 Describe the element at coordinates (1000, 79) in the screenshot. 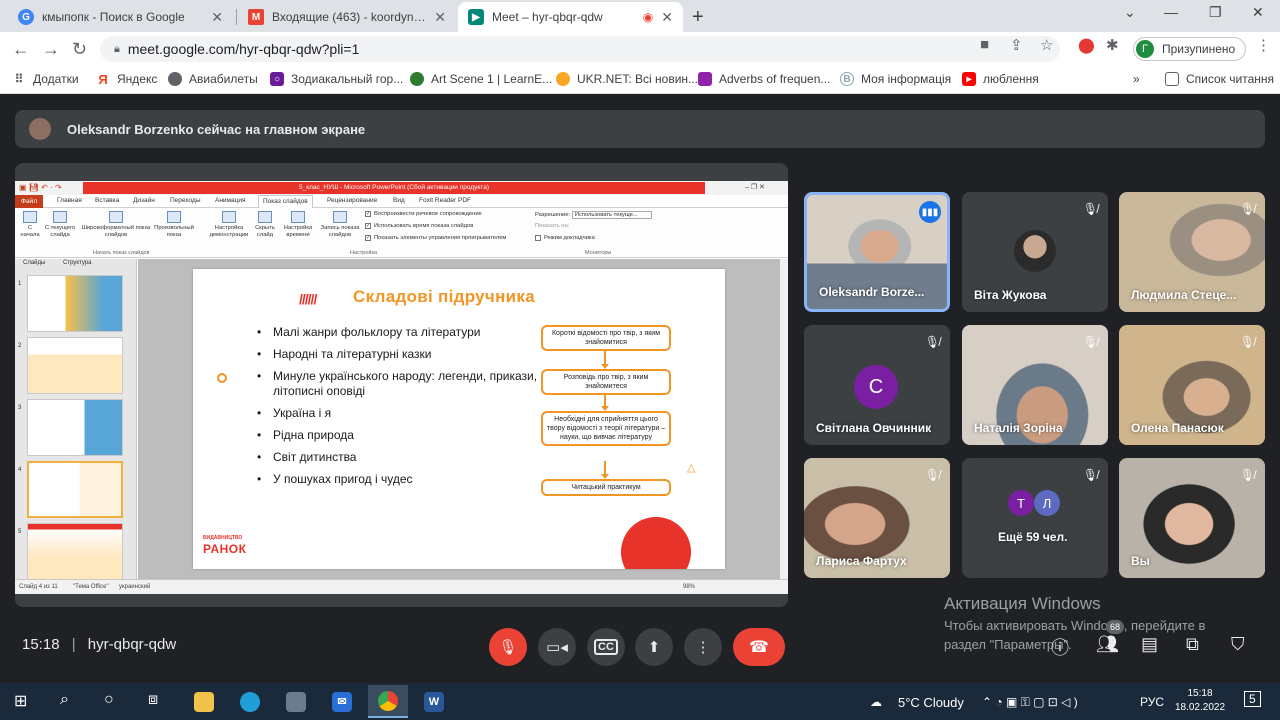

I see `bookmark-youtube: ▸ люблення` at that location.